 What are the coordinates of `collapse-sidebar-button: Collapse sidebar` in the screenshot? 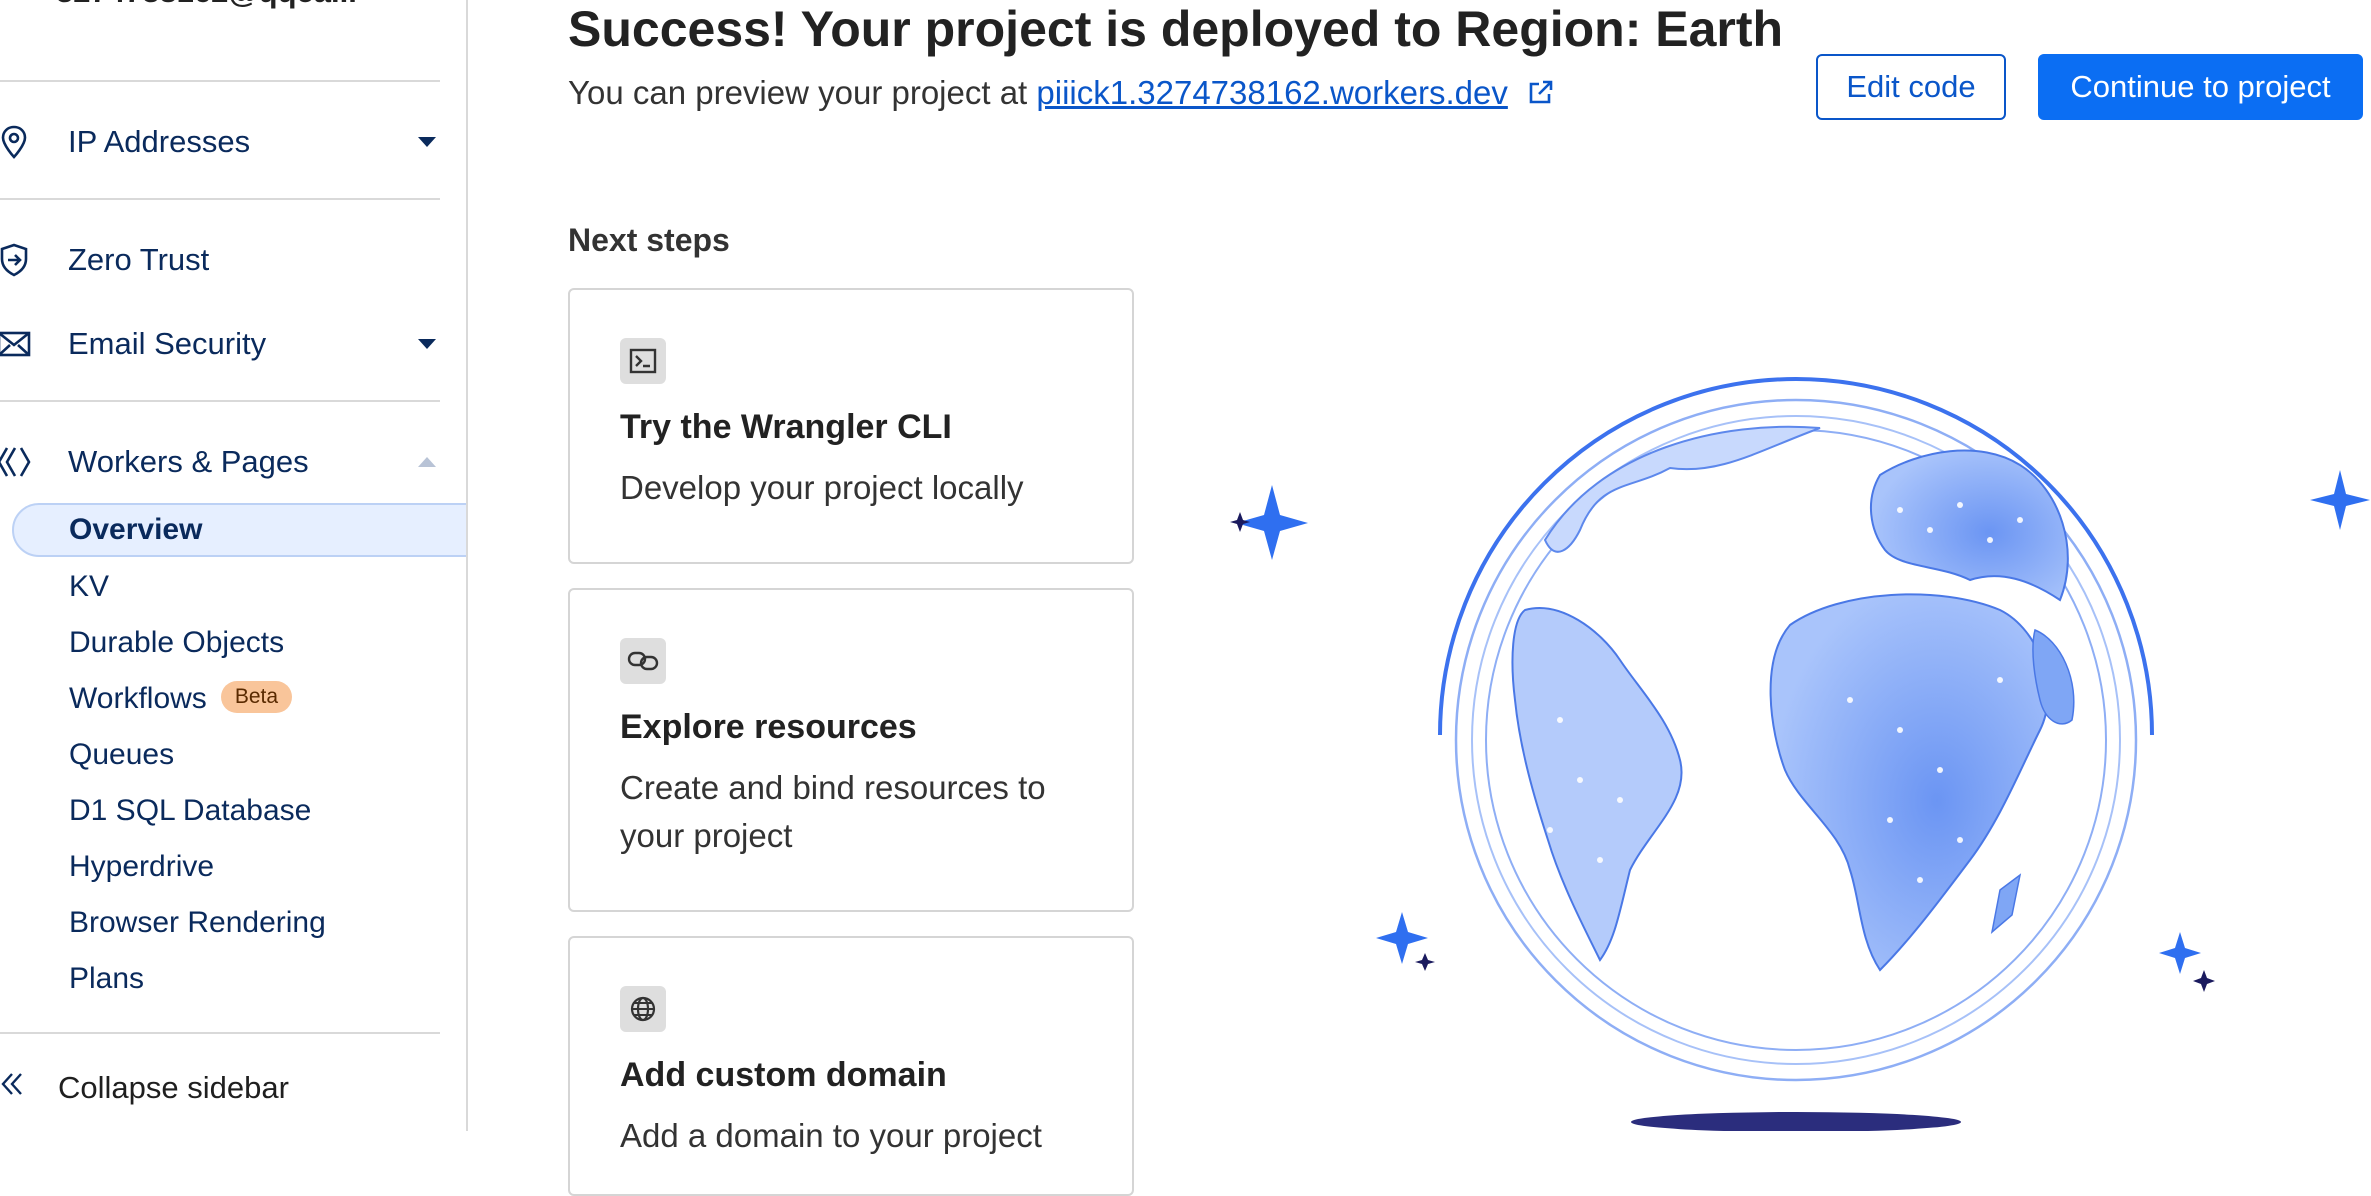 It's located at (144, 1088).